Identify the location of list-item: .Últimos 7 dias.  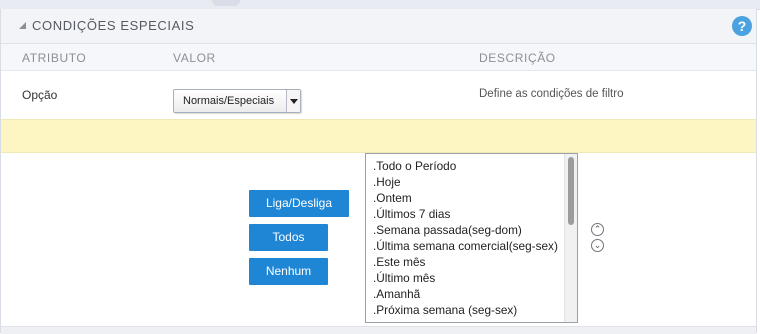
(465, 214).